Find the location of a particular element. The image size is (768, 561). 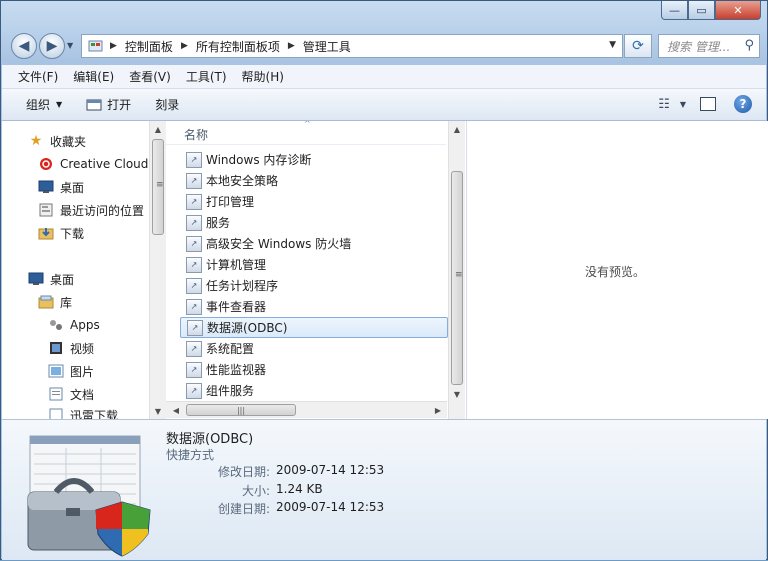

column-header-name: ^ 名称 is located at coordinates (306, 133).